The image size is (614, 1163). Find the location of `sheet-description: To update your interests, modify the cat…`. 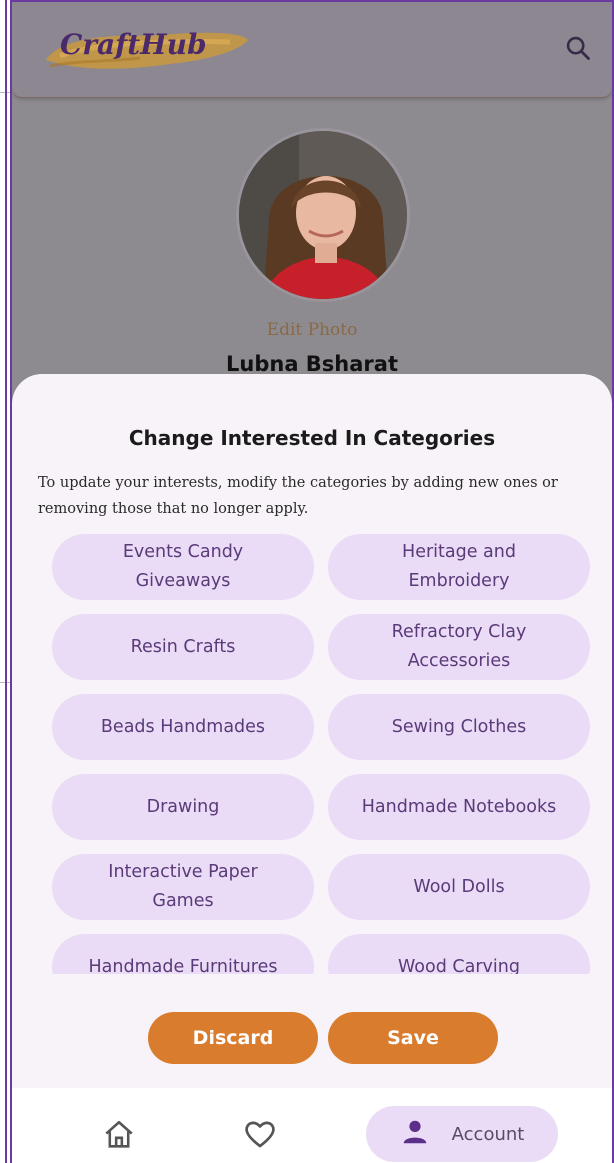

sheet-description: To update your interests, modify the cat… is located at coordinates (298, 496).